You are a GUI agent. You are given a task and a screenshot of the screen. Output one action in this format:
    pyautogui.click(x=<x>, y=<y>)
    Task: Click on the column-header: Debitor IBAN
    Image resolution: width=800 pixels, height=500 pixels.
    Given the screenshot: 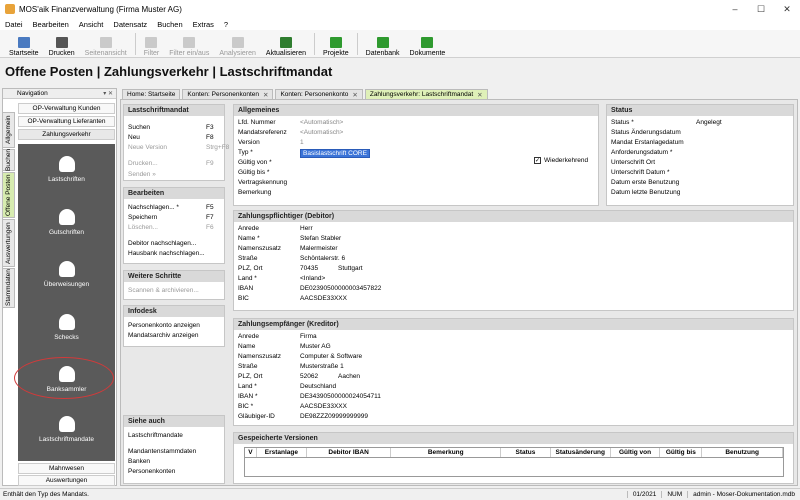 What is the action you would take?
    pyautogui.click(x=349, y=452)
    